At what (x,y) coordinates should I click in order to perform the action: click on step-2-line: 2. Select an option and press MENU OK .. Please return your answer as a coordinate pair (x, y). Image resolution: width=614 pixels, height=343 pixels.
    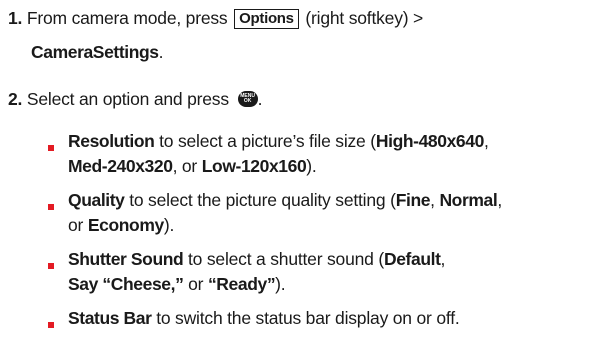
    Looking at the image, I should click on (135, 99).